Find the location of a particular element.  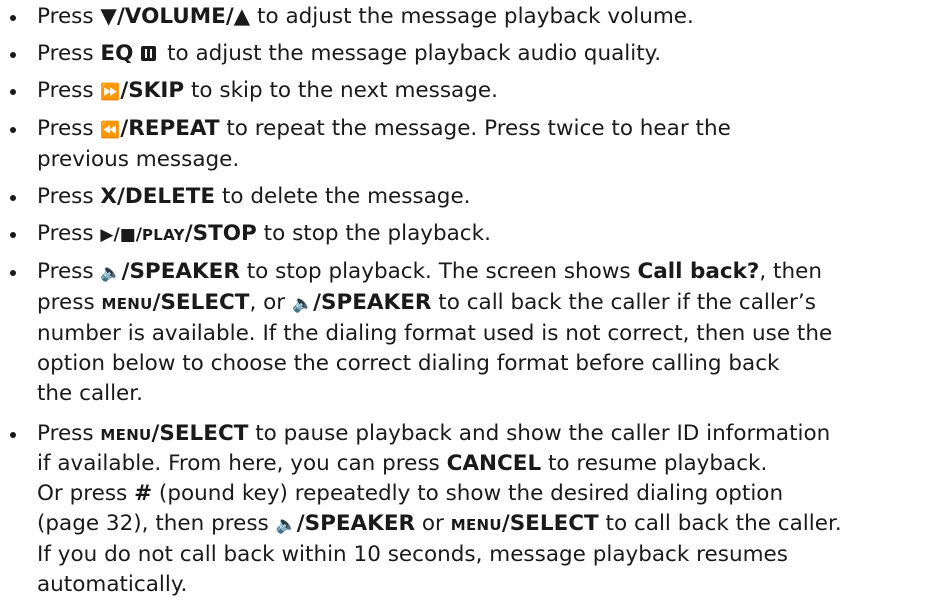

select-key-label-2: /SELECT is located at coordinates (200, 433).